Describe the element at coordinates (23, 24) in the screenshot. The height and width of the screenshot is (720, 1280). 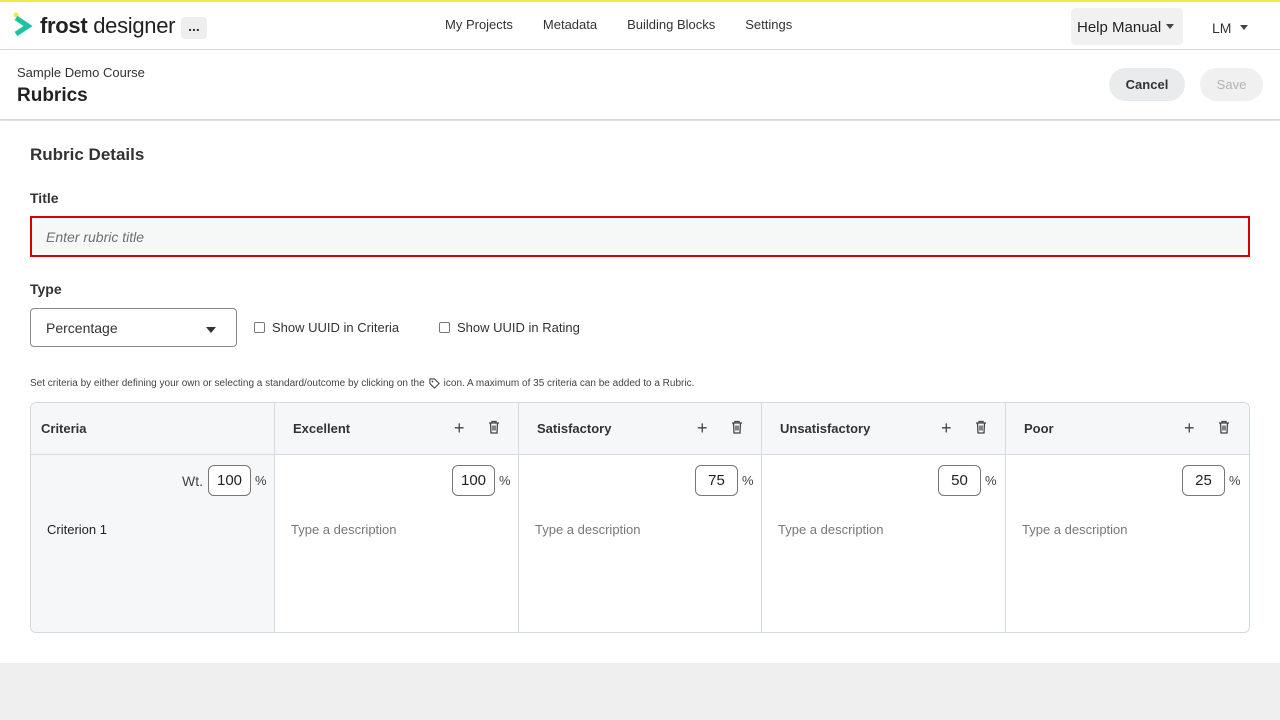
I see `frost-logo-icon` at that location.